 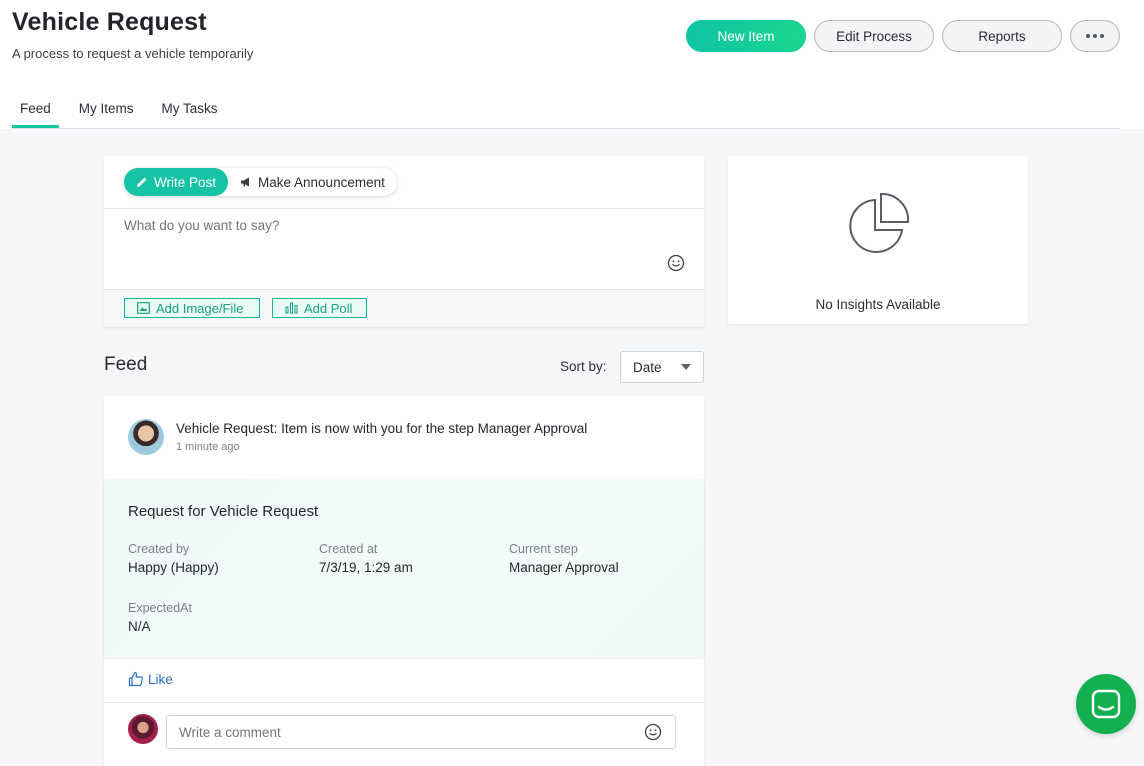 I want to click on notification-timestamp: 1 minute ago, so click(x=208, y=447).